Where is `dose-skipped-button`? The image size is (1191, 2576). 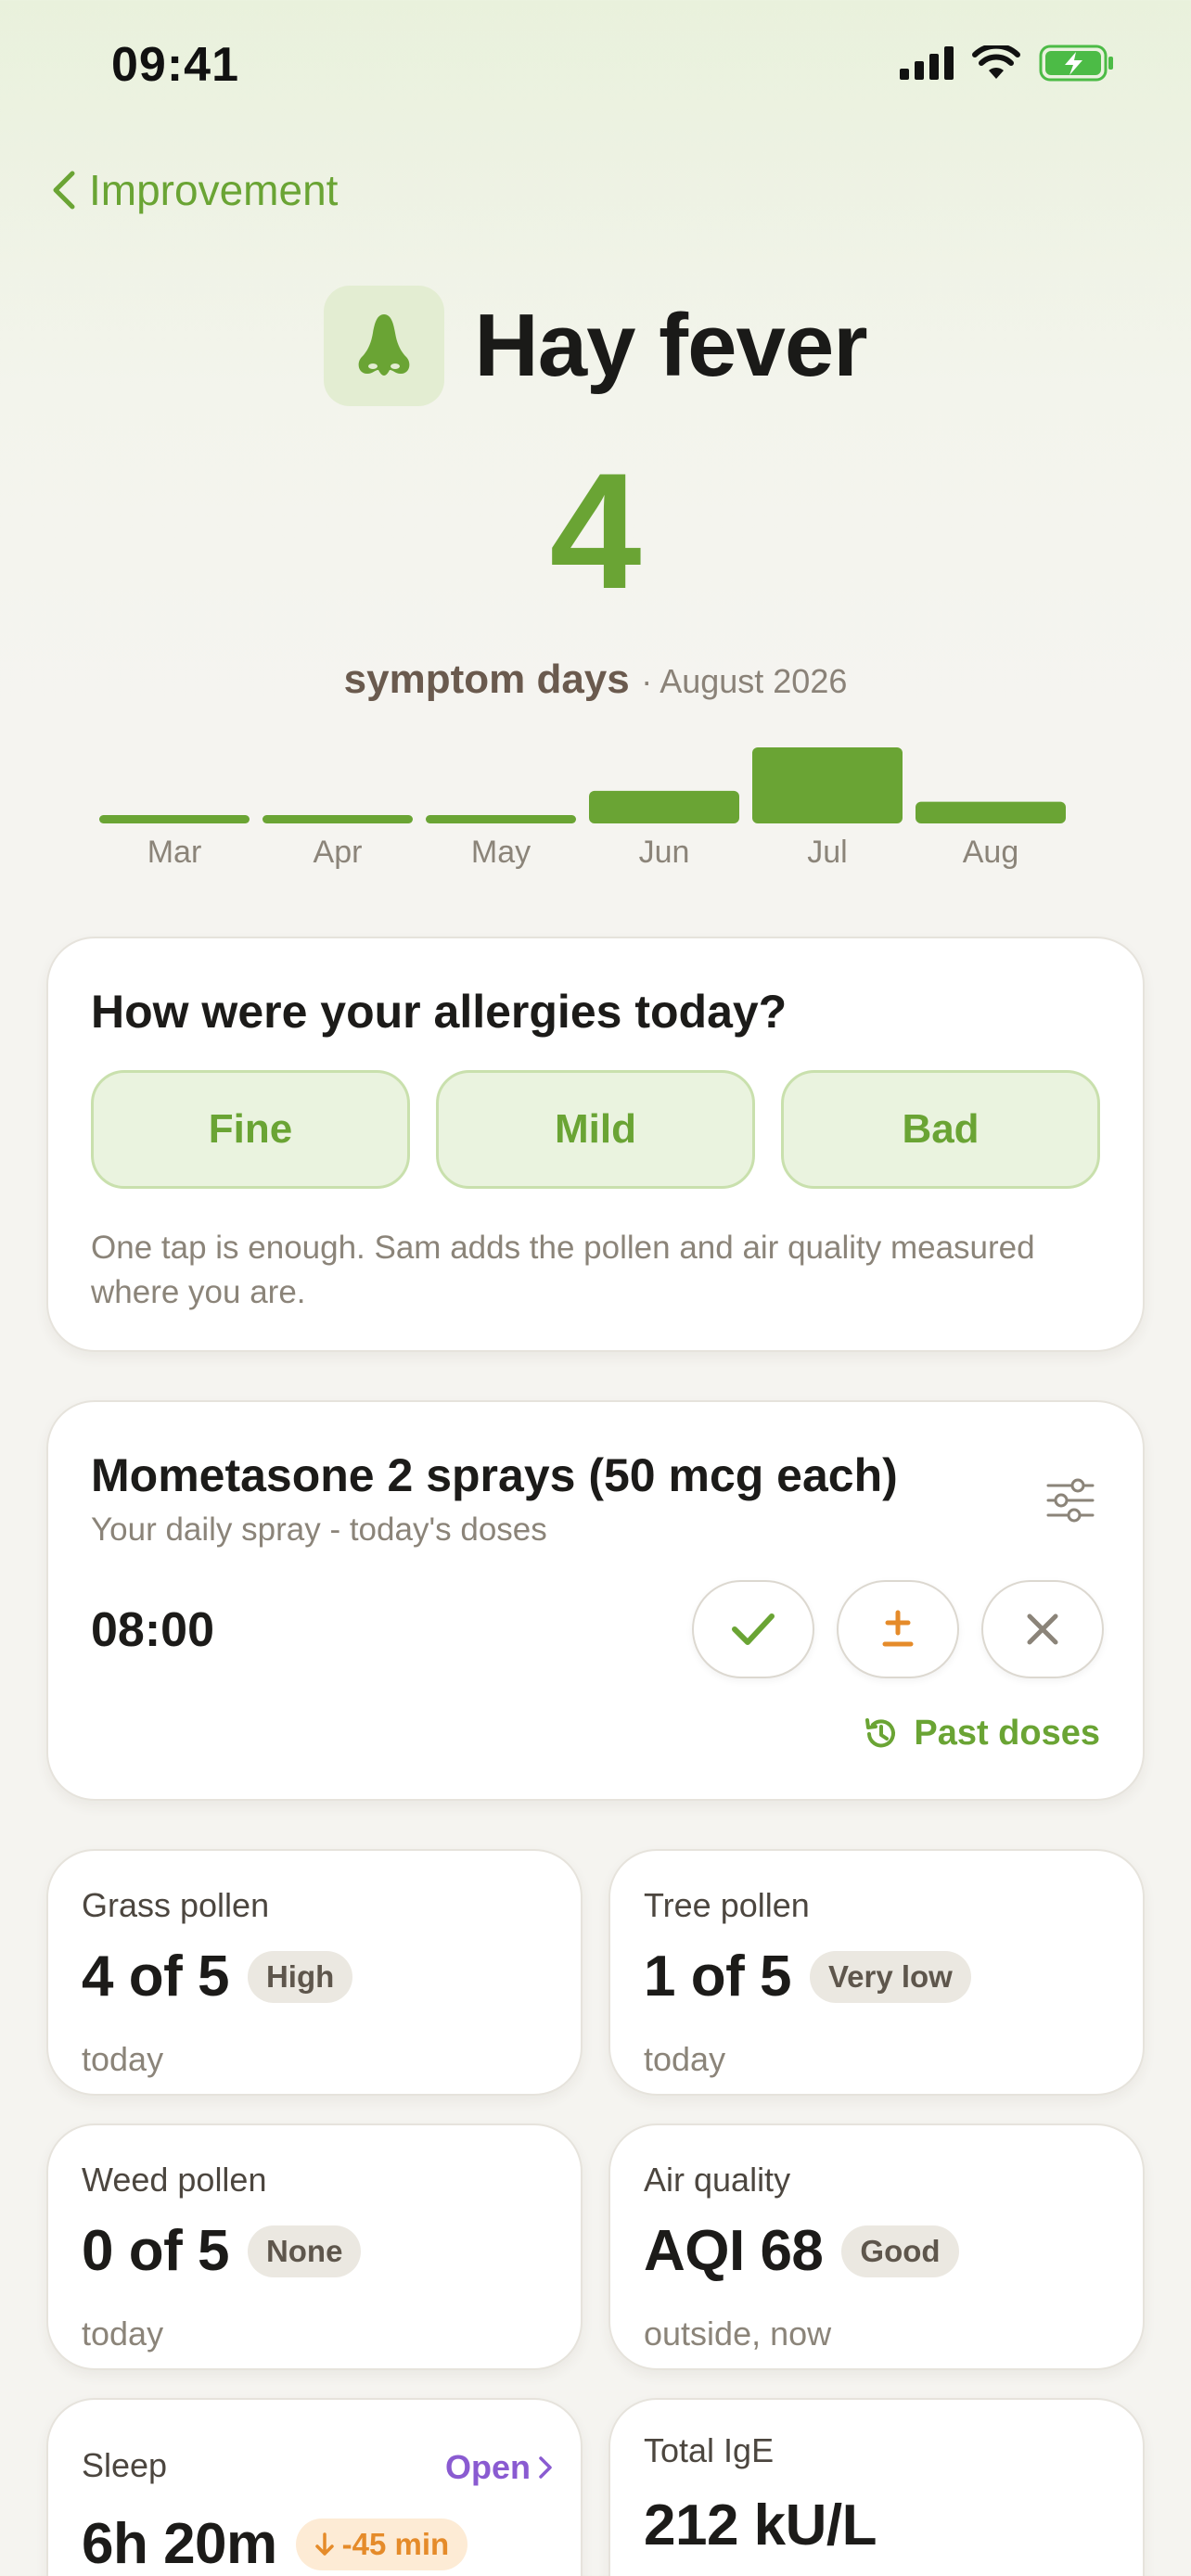
dose-skipped-button is located at coordinates (1042, 1629).